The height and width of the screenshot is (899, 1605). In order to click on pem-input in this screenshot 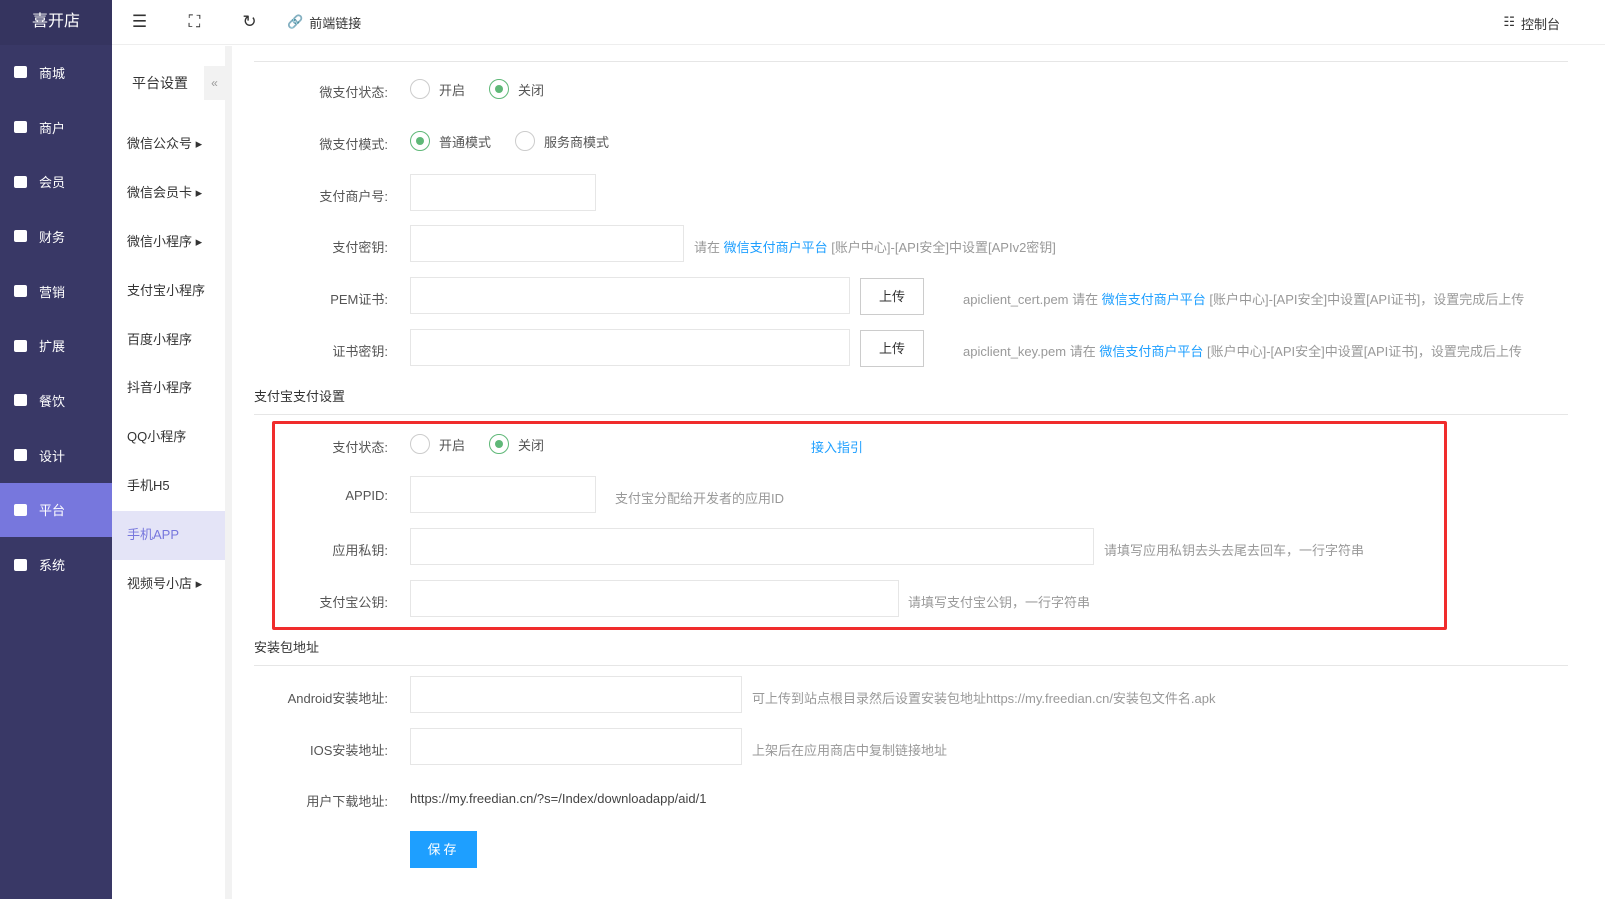, I will do `click(630, 295)`.